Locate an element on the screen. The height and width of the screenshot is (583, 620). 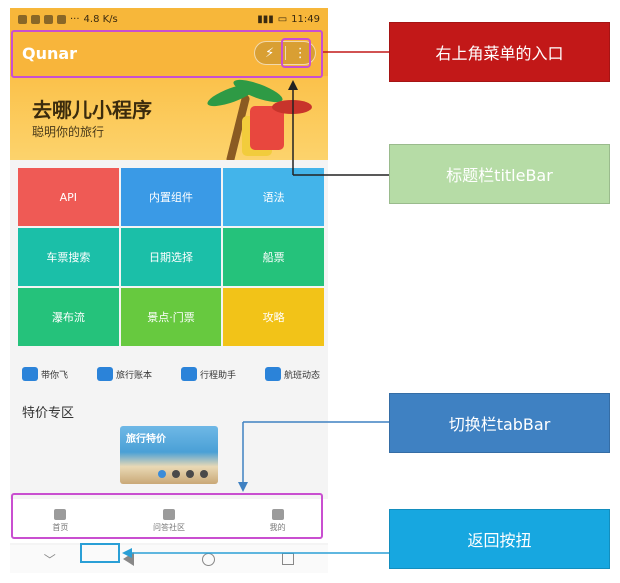
hat-illustration is located at coordinates (292, 107).